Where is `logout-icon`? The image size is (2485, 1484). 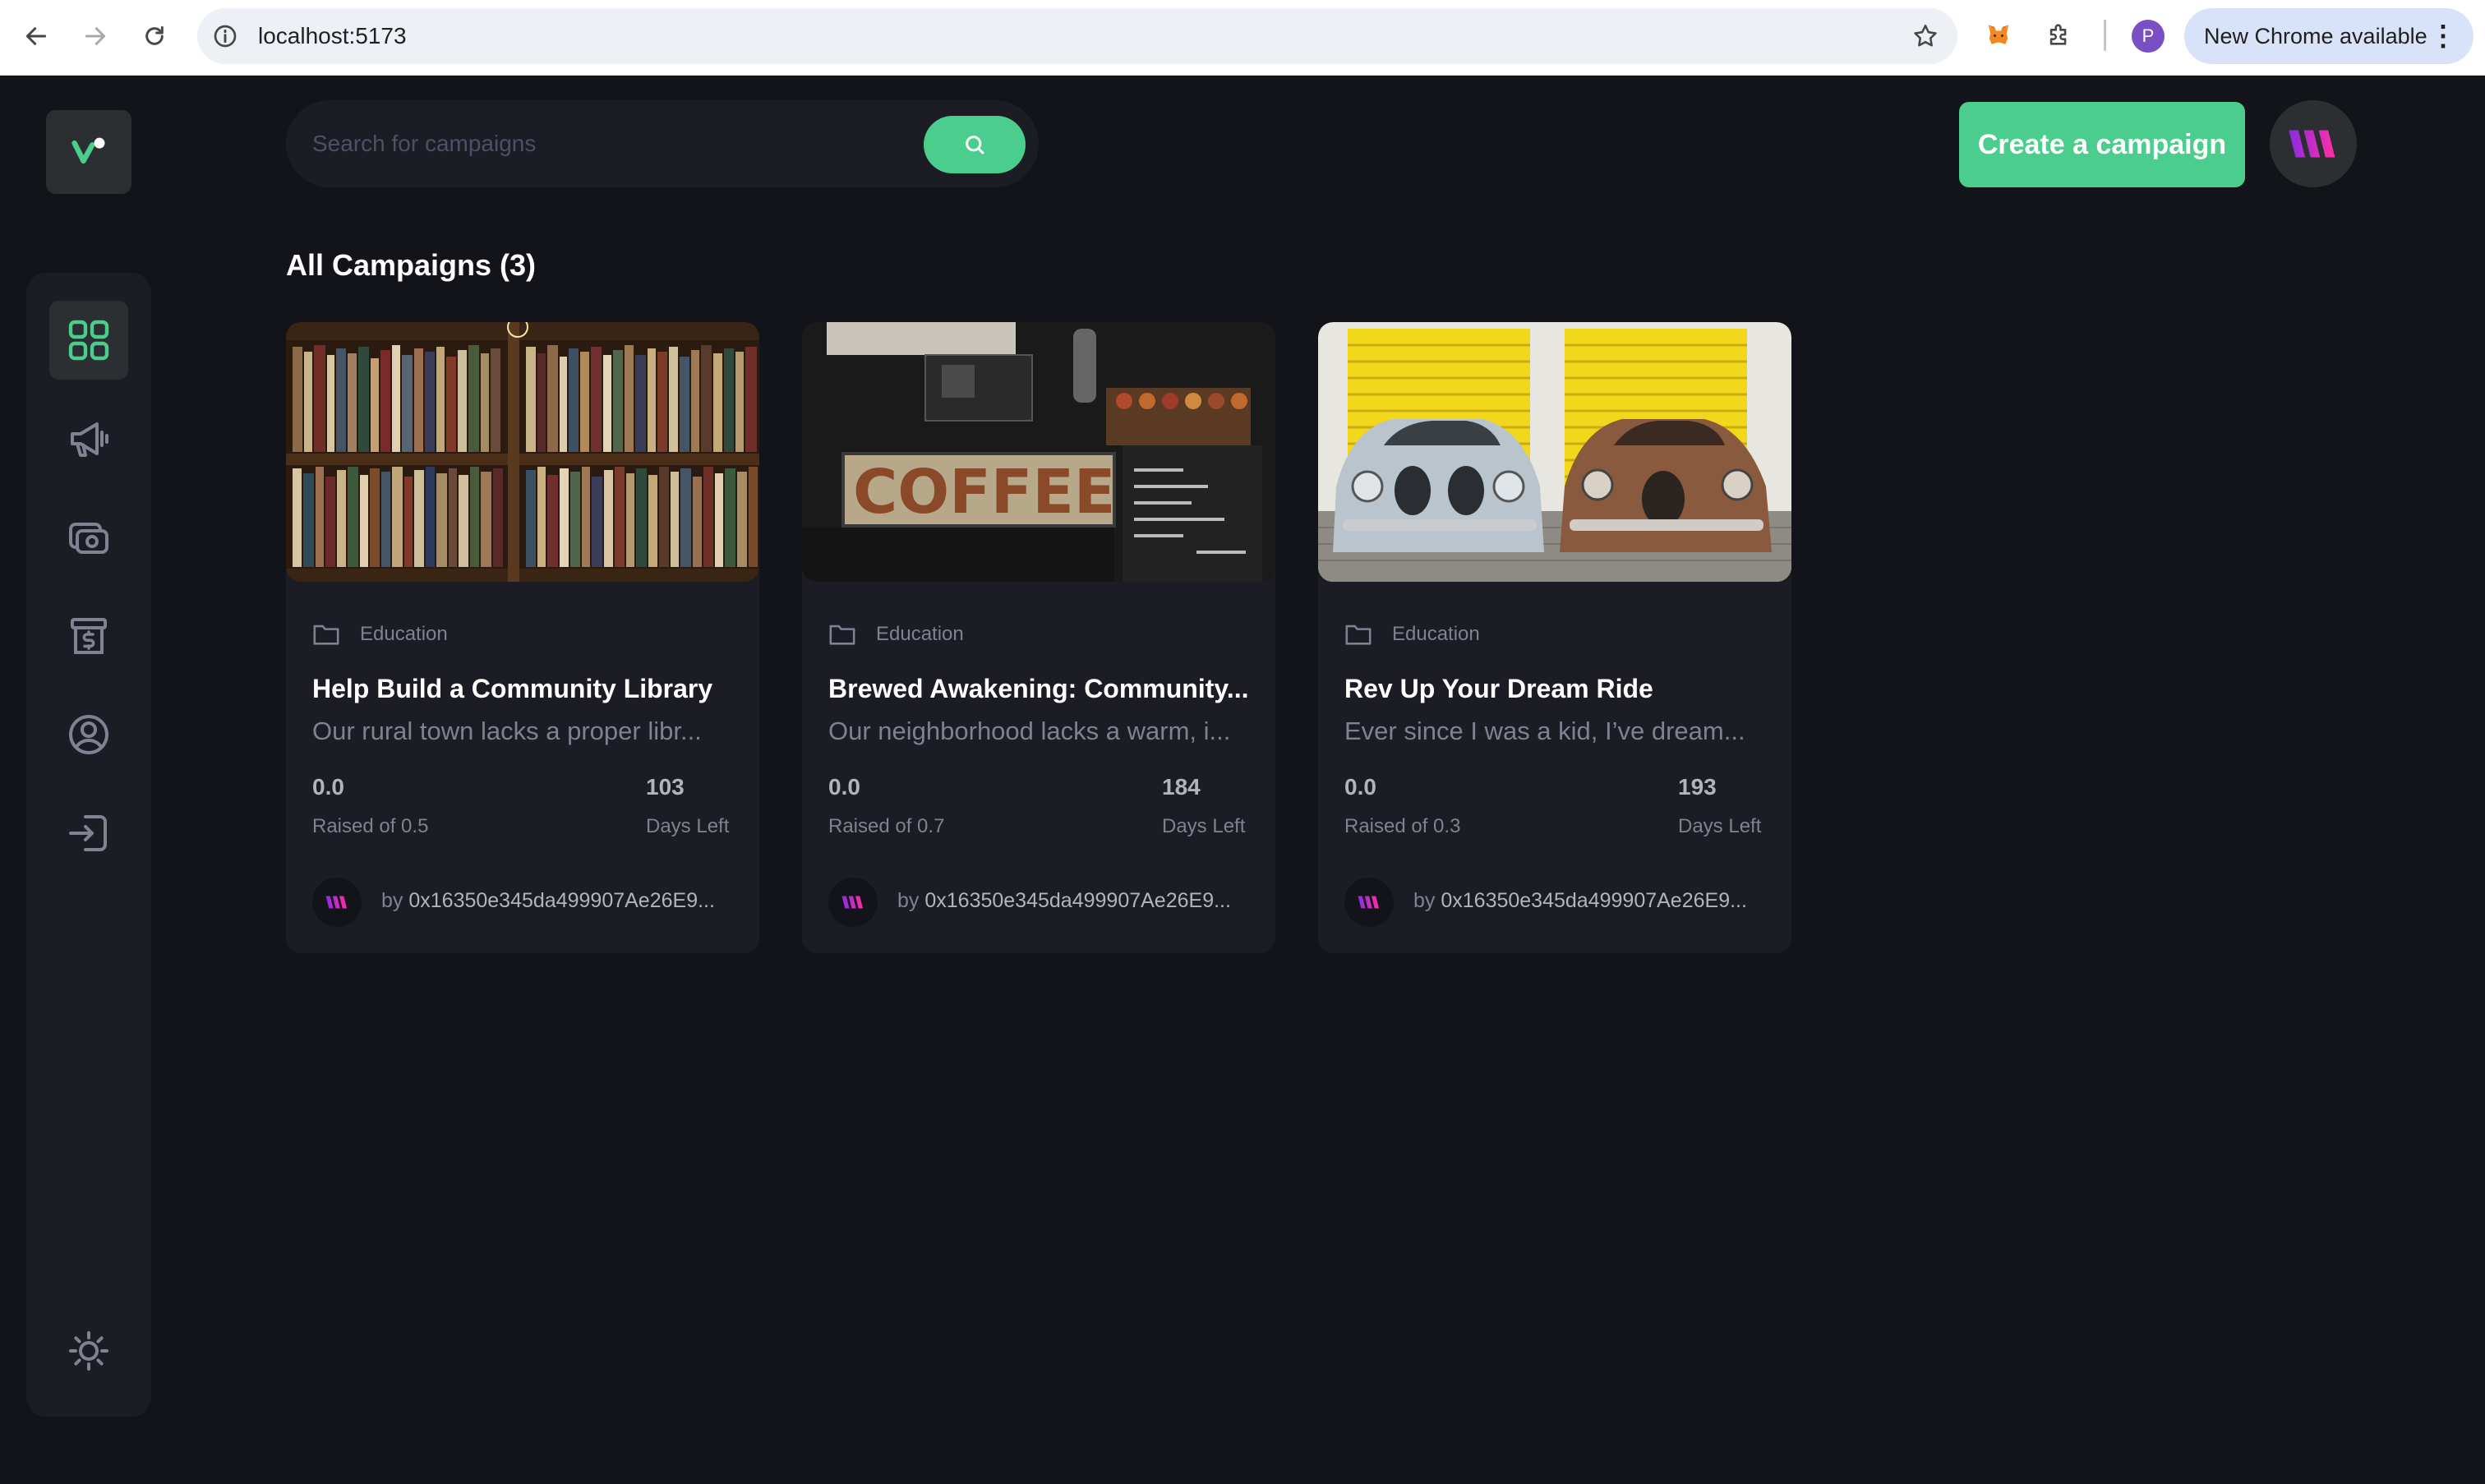 logout-icon is located at coordinates (88, 833).